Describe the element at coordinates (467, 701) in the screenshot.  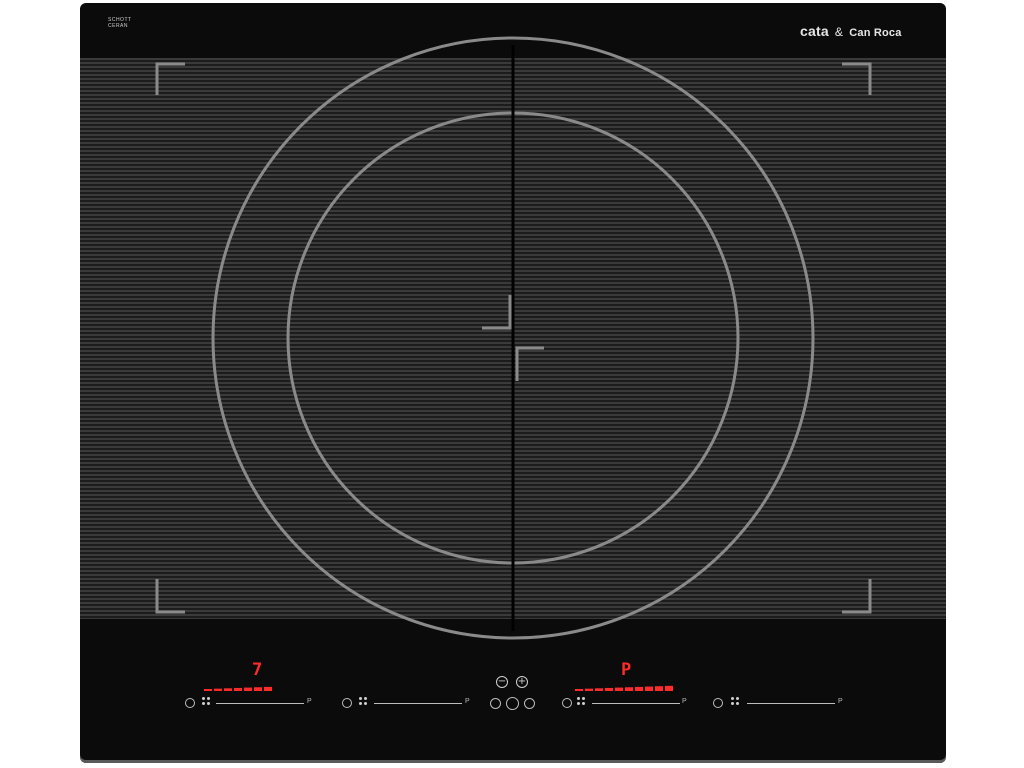
I see `zone2-slider-end-label: P` at that location.